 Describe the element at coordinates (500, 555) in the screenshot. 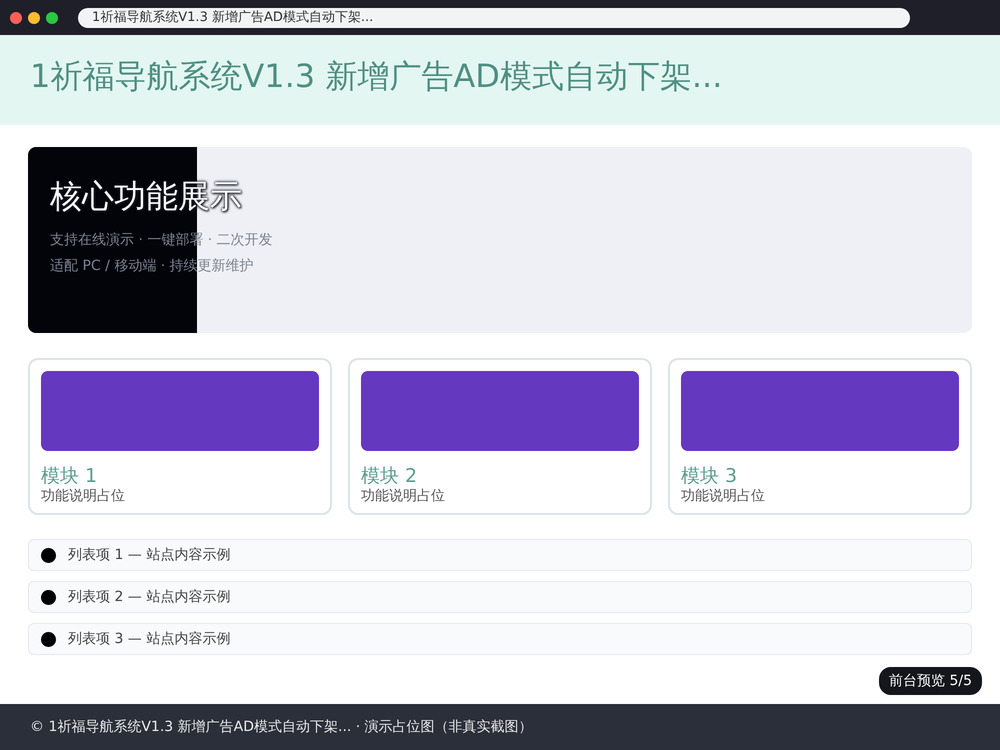

I see `list-item: 列表项 1 — 站点内容示例` at that location.